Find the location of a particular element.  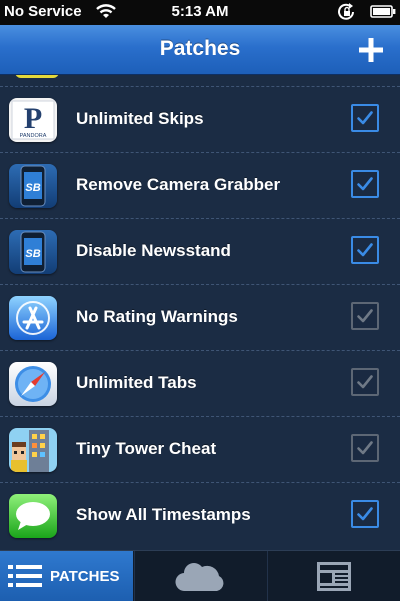

list-item-tiny-tower-cheat: Tiny Tower Cheat is located at coordinates (200, 449).